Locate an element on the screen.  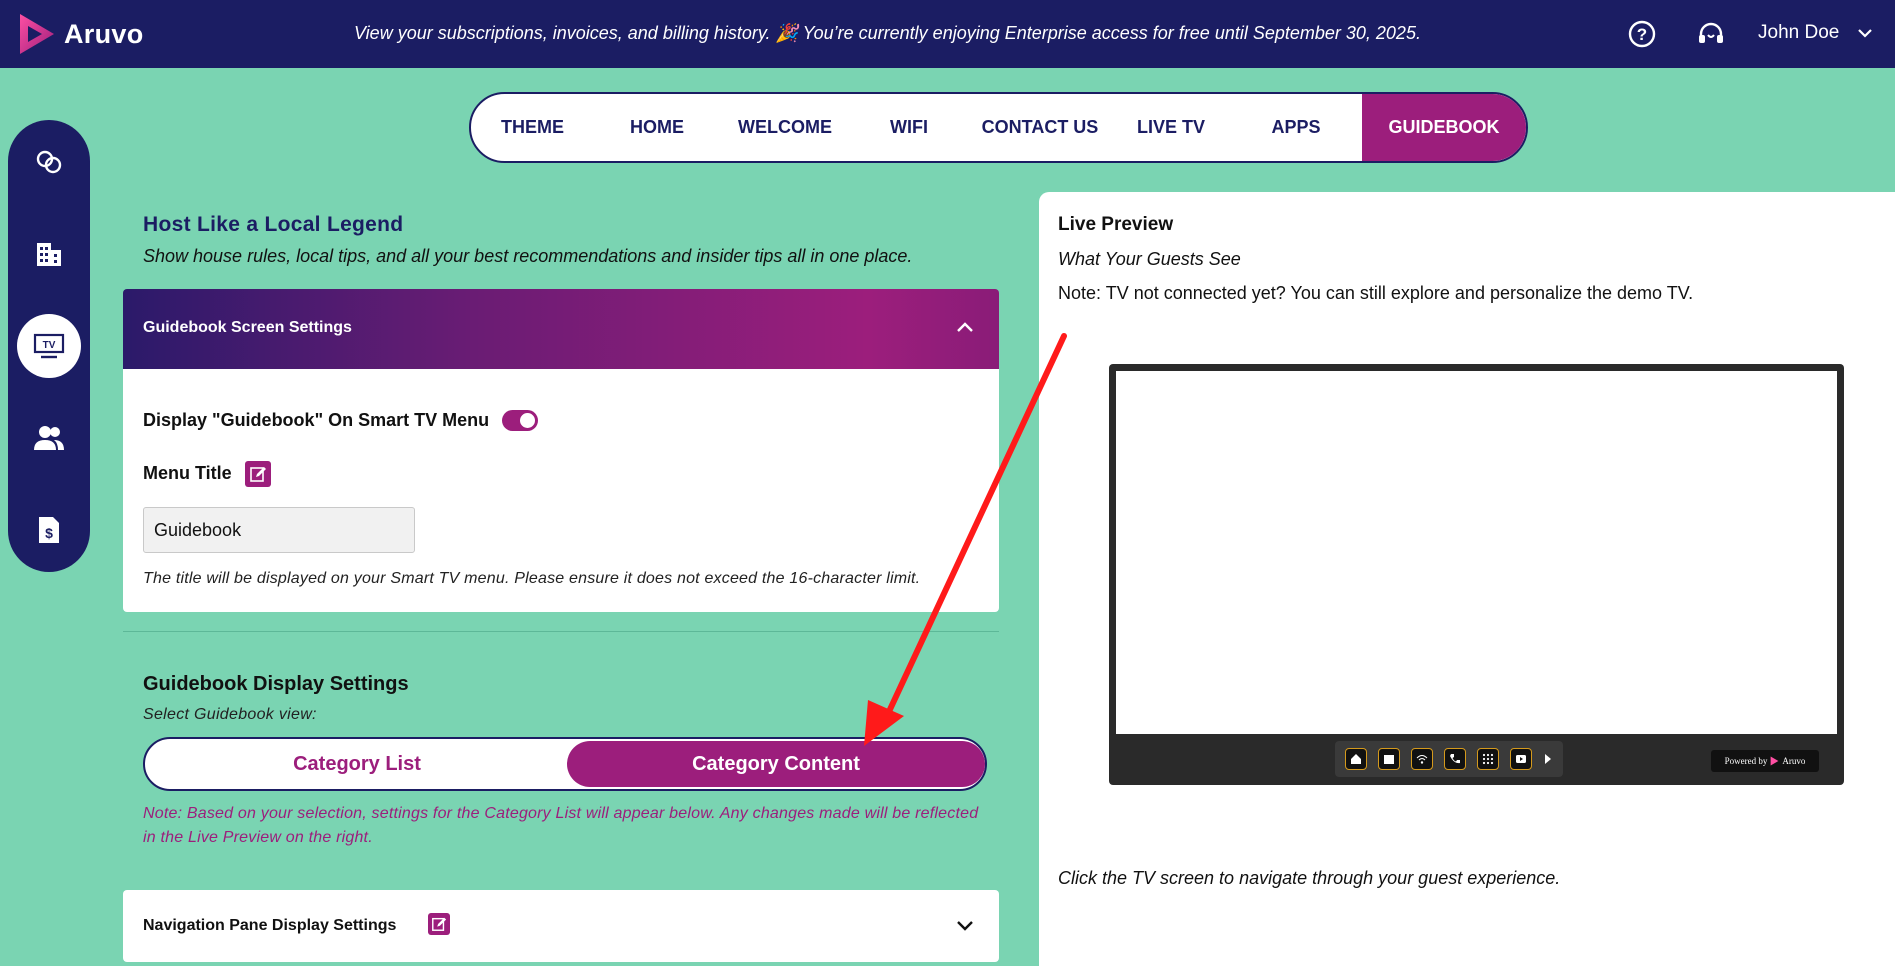
sidebar-item-billing: $ is located at coordinates (49, 530).